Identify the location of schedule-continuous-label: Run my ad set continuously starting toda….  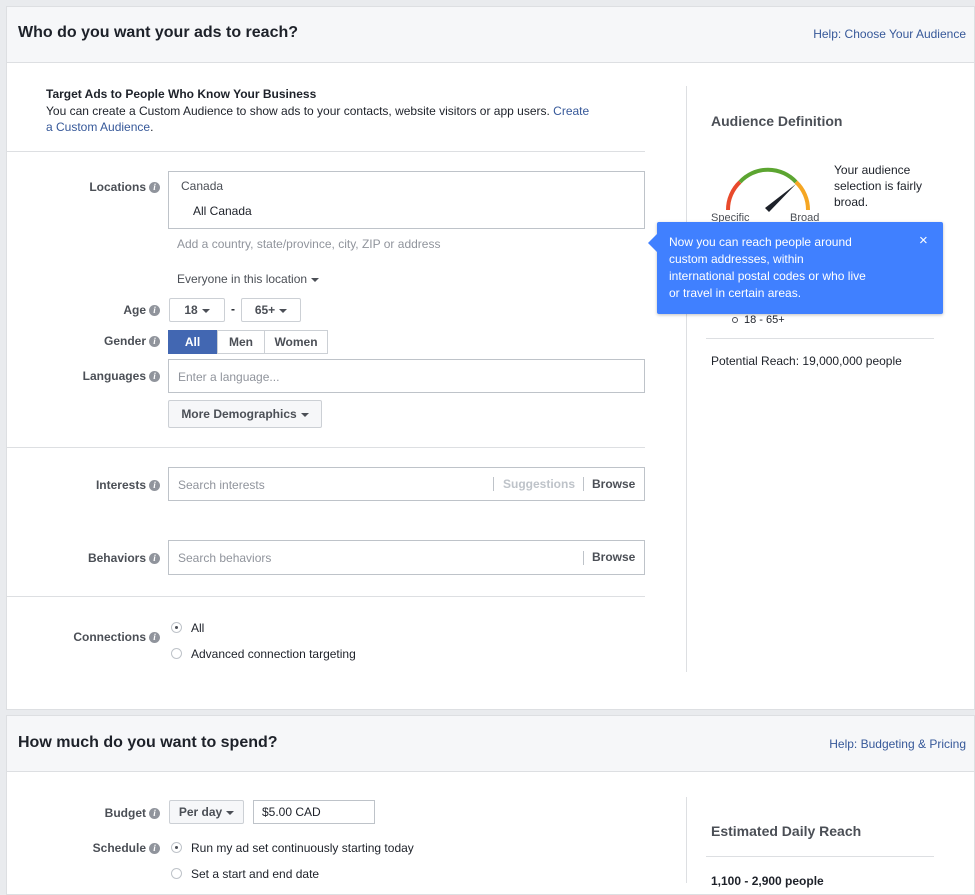
(302, 848).